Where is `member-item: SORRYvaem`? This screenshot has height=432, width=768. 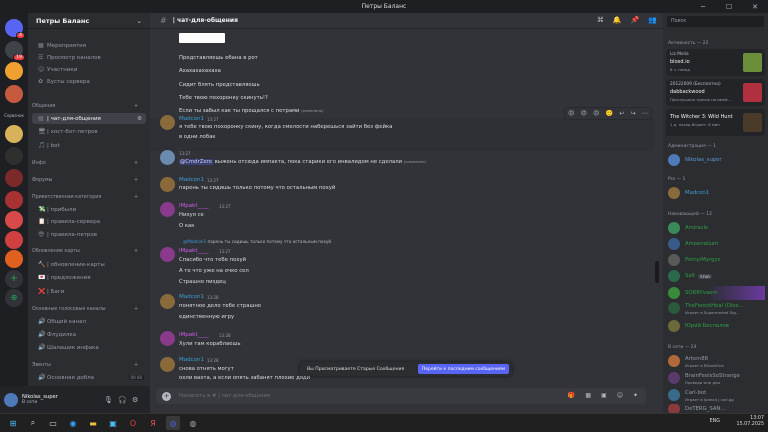 member-item: SORRYvaem is located at coordinates (716, 293).